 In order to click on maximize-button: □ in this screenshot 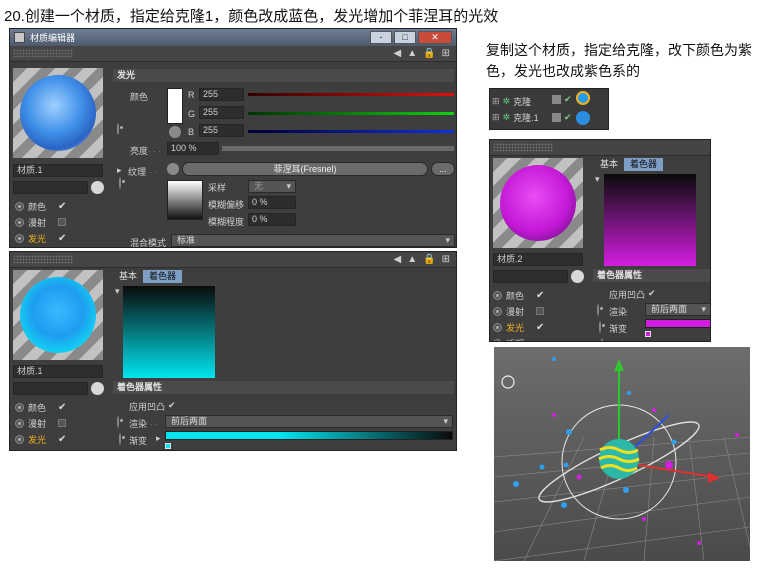, I will do `click(405, 37)`.